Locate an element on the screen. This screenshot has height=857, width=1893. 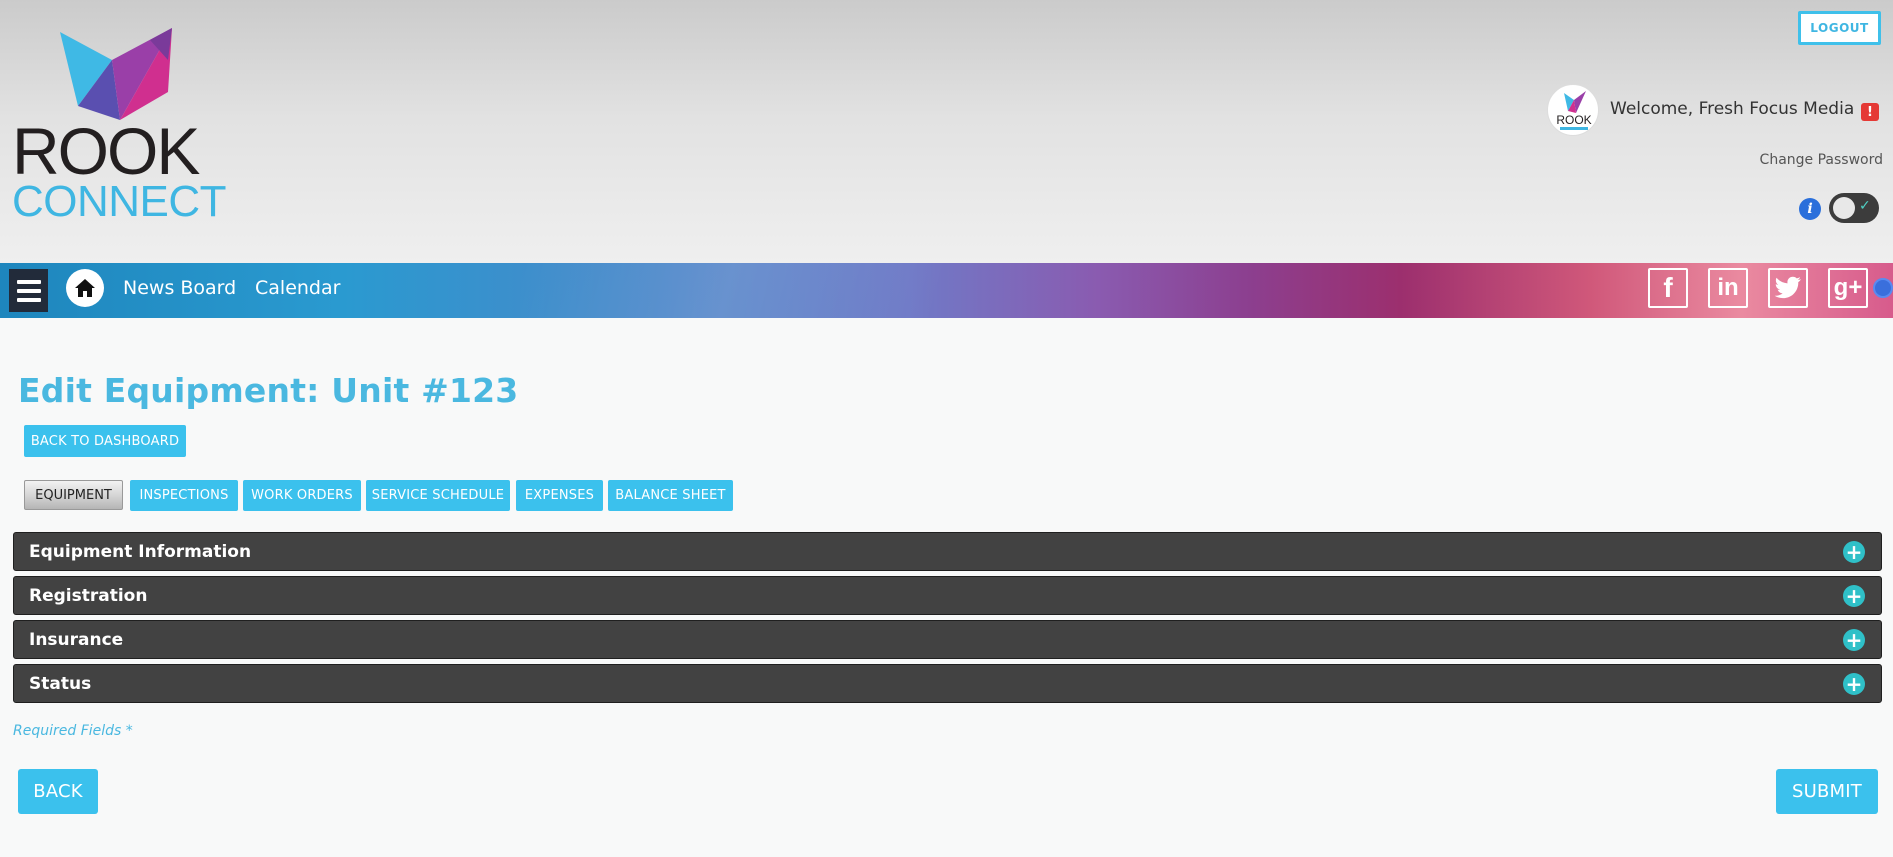
home-button is located at coordinates (85, 288).